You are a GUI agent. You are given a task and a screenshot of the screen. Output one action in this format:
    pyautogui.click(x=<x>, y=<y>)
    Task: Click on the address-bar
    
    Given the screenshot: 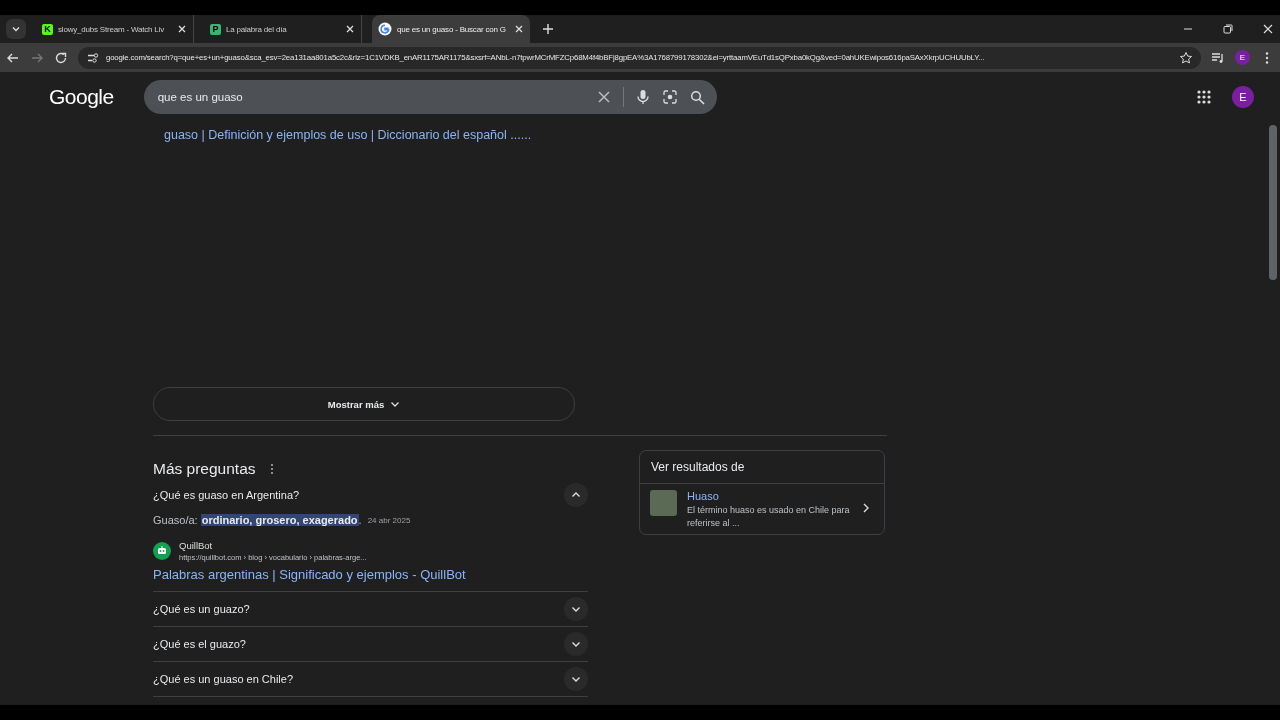 What is the action you would take?
    pyautogui.click(x=639, y=57)
    